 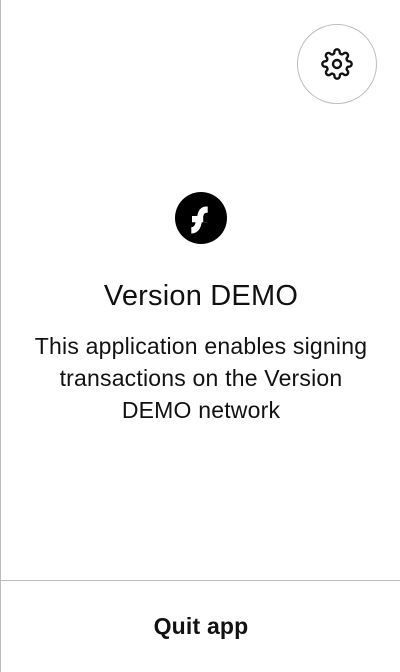 What do you see at coordinates (201, 296) in the screenshot?
I see `network-title: Version DEMO` at bounding box center [201, 296].